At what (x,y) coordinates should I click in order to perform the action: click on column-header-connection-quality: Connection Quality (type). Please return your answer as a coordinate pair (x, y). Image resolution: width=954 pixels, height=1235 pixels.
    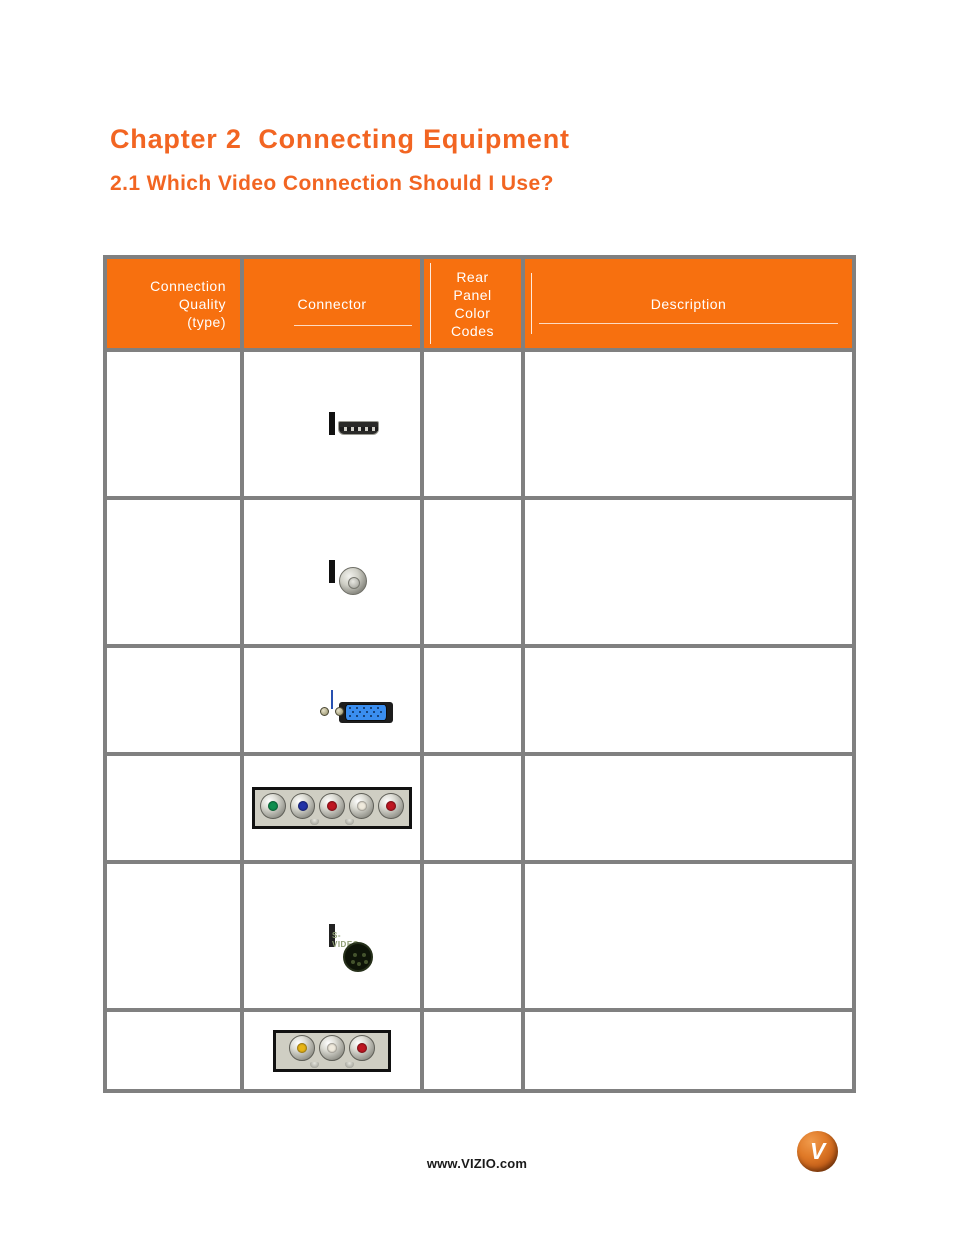
    Looking at the image, I should click on (173, 303).